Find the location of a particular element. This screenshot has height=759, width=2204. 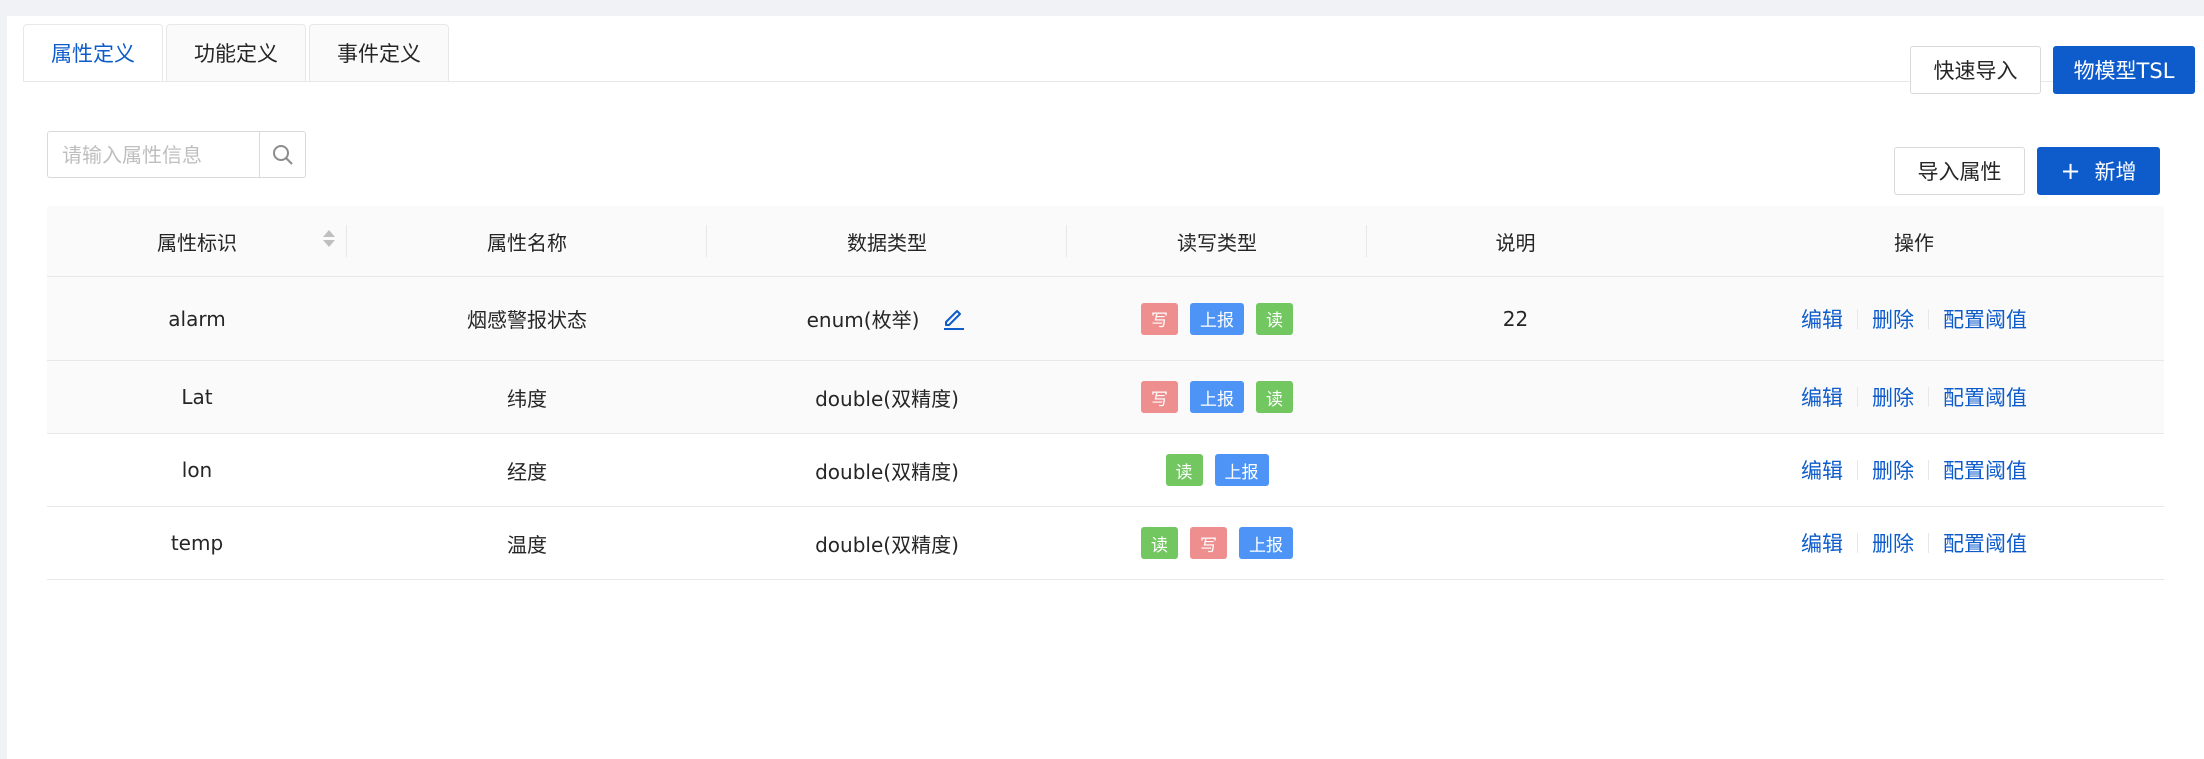

tab-function-definition: 功能定义 is located at coordinates (236, 52).